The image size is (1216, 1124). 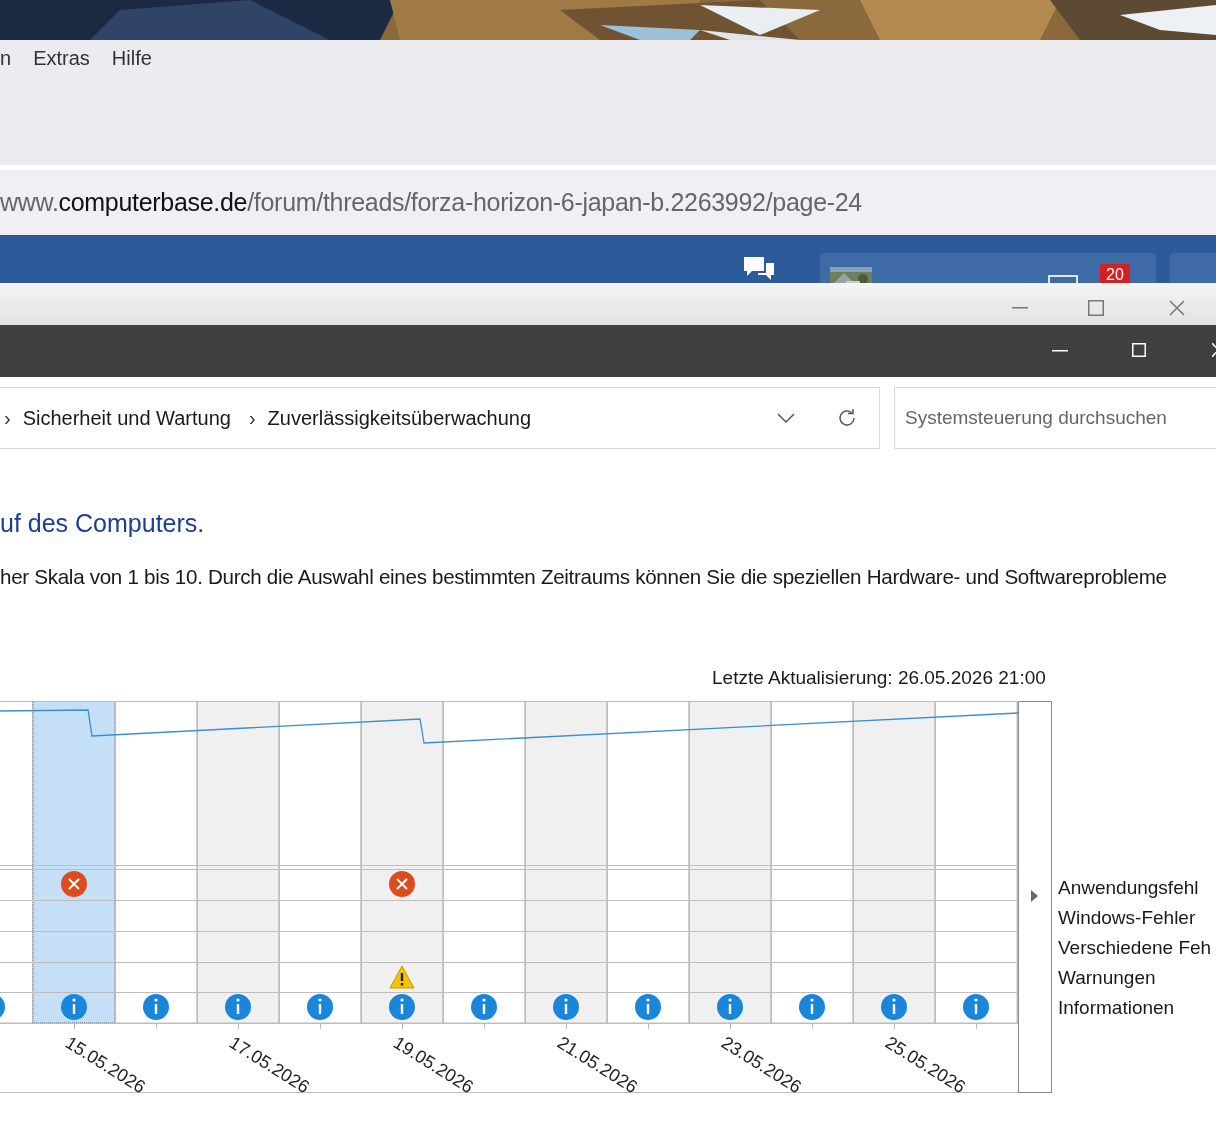 I want to click on search-field: Systemsteuerung durchsuchen, so click(x=1055, y=418).